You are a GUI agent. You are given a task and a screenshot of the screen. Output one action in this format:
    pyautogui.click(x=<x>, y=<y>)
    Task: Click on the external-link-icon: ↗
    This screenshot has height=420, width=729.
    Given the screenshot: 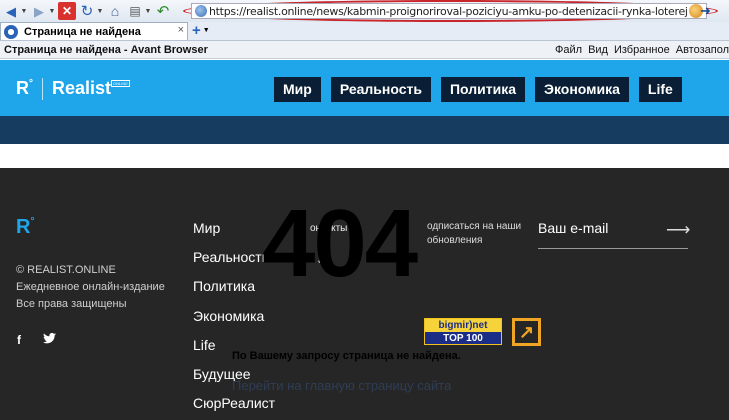 What is the action you would take?
    pyautogui.click(x=526, y=332)
    